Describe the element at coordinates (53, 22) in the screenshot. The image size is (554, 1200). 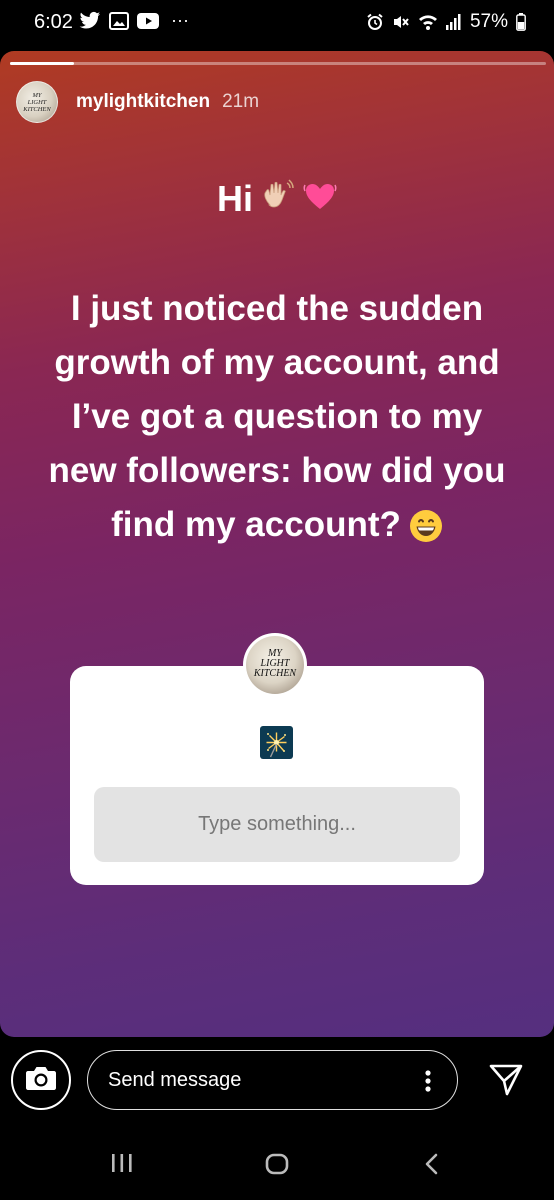
I see `status-time: 6:02` at that location.